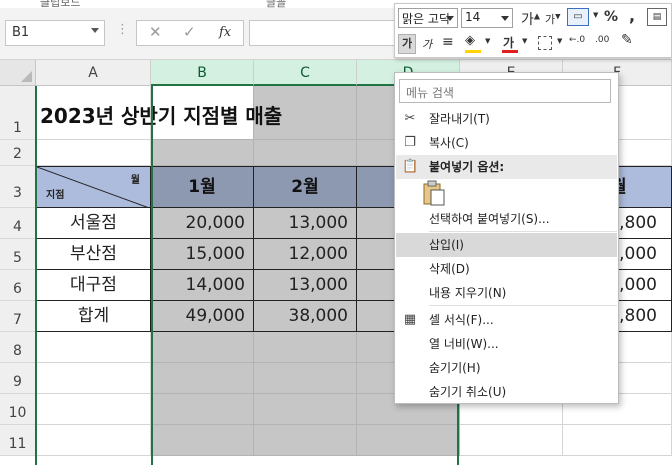  Describe the element at coordinates (93, 316) in the screenshot. I see `cell-branch: 합계` at that location.